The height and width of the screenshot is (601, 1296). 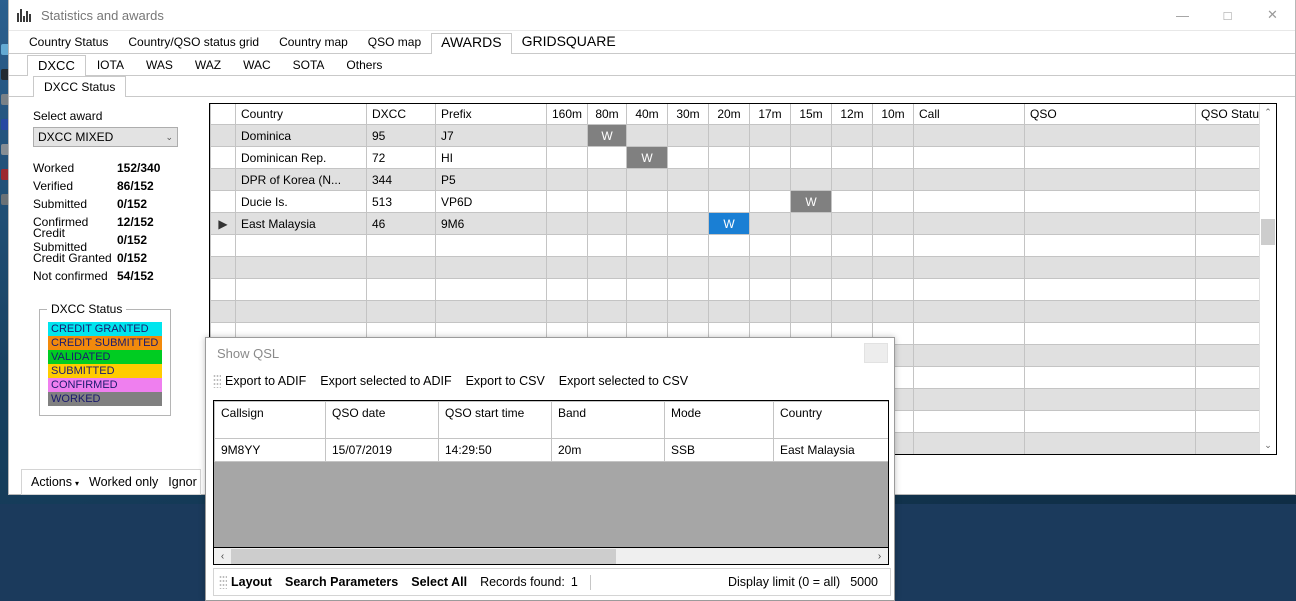 What do you see at coordinates (889, 420) in the screenshot?
I see `qsl-col-header: QSL Sent status` at bounding box center [889, 420].